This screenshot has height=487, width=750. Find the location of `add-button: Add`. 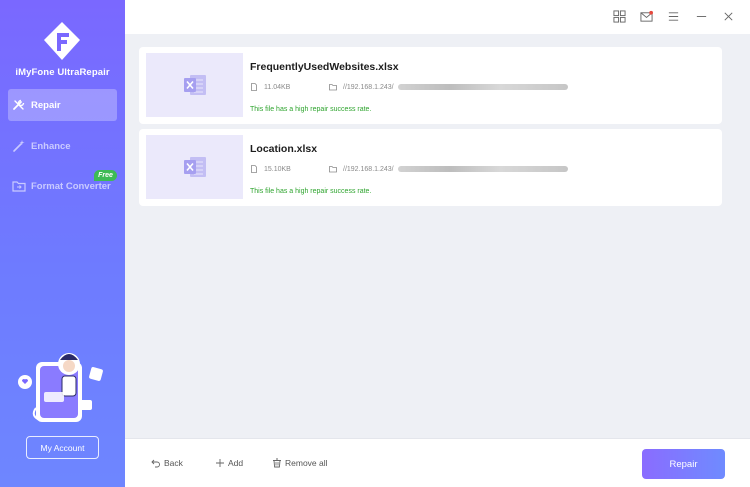

add-button: Add is located at coordinates (229, 463).